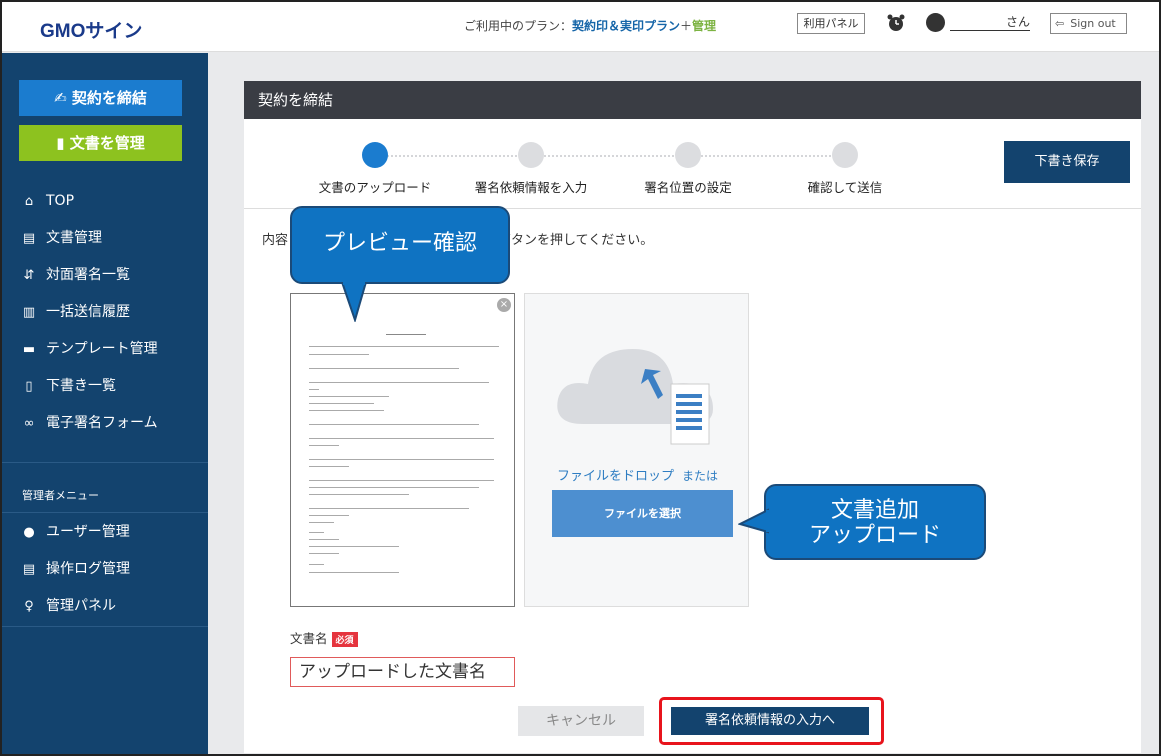 The width and height of the screenshot is (1161, 756). Describe the element at coordinates (688, 155) in the screenshot. I see `step-dot-position` at that location.